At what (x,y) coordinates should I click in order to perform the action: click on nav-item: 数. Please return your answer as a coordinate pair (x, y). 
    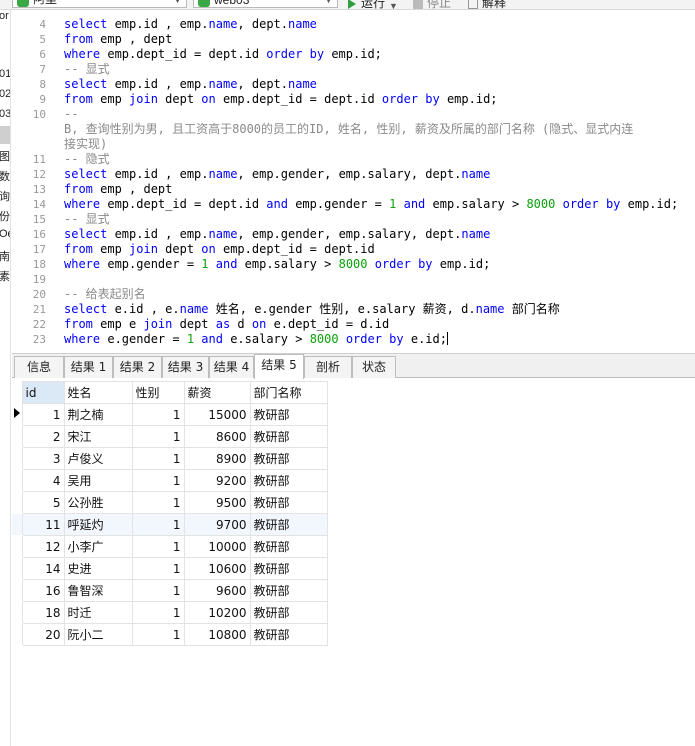
    Looking at the image, I should click on (5, 176).